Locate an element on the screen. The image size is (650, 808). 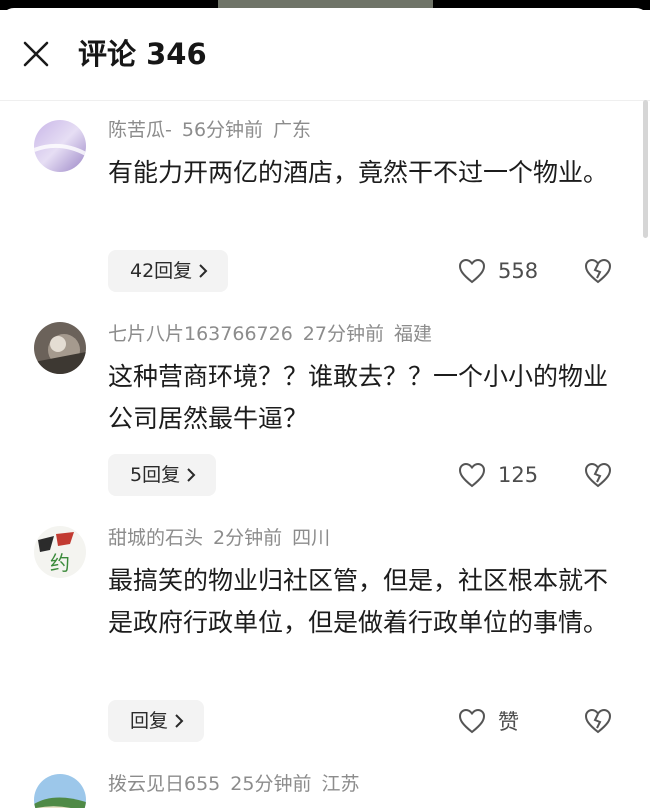
avatar: 约 is located at coordinates (60, 552).